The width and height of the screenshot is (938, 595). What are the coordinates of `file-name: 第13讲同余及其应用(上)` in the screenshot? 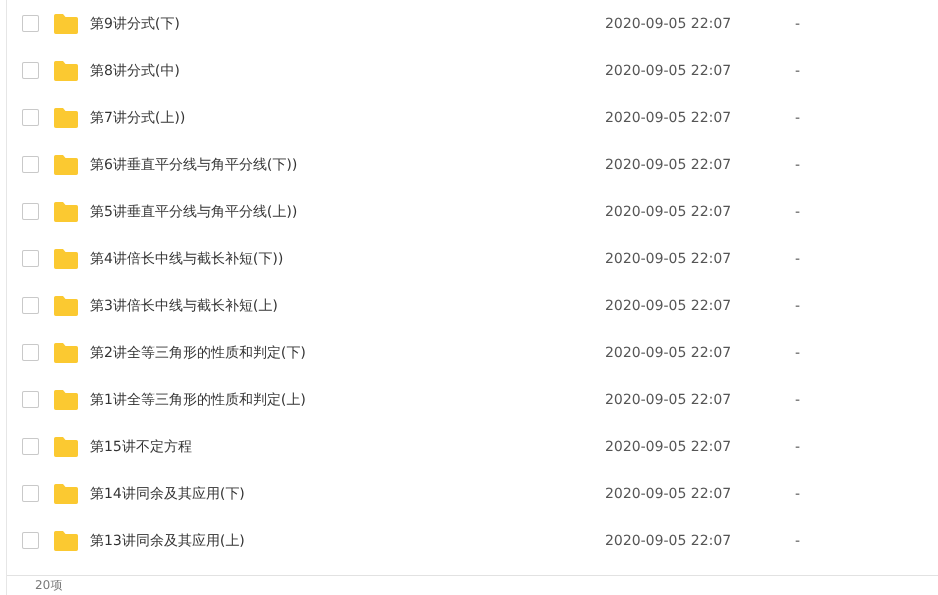 It's located at (347, 541).